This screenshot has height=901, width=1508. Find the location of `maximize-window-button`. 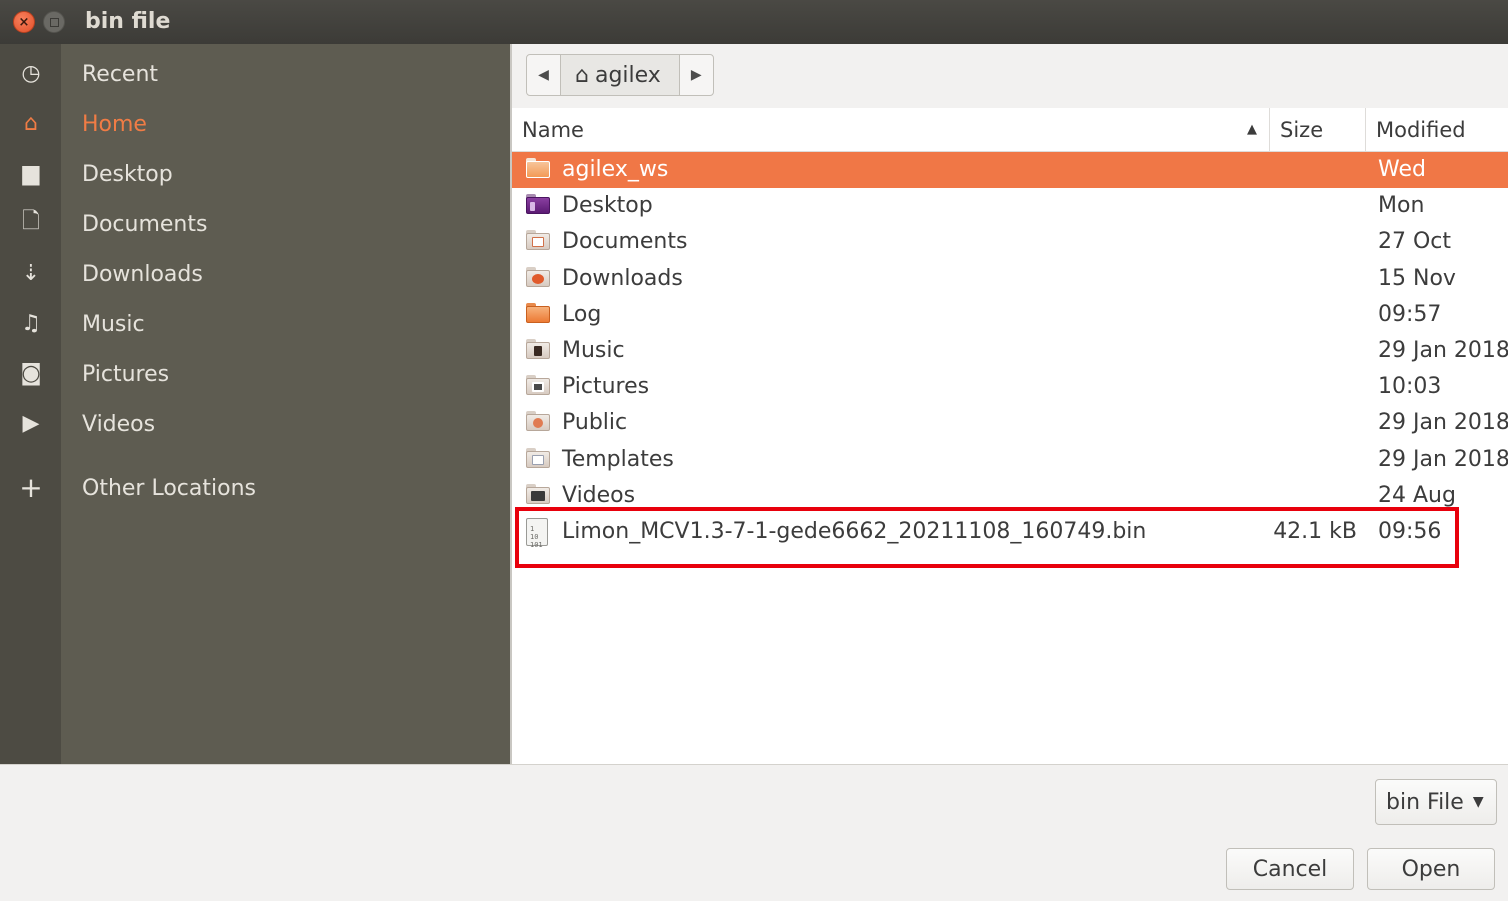

maximize-window-button is located at coordinates (54, 22).